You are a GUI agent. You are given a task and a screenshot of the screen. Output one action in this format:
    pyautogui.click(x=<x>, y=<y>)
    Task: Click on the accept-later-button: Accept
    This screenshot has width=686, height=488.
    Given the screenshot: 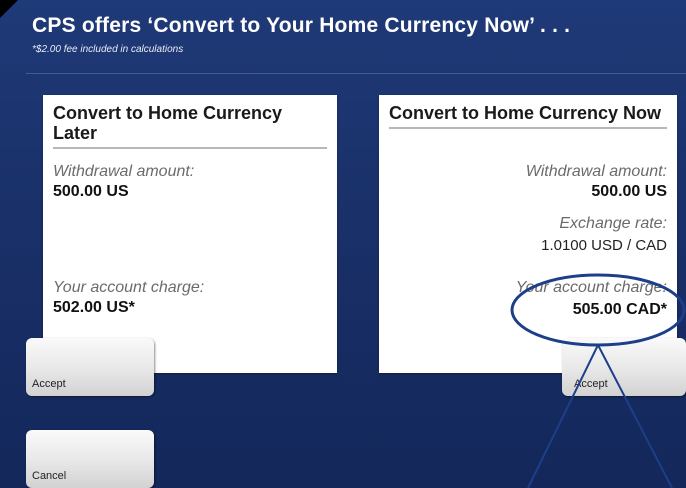 What is the action you would take?
    pyautogui.click(x=90, y=367)
    